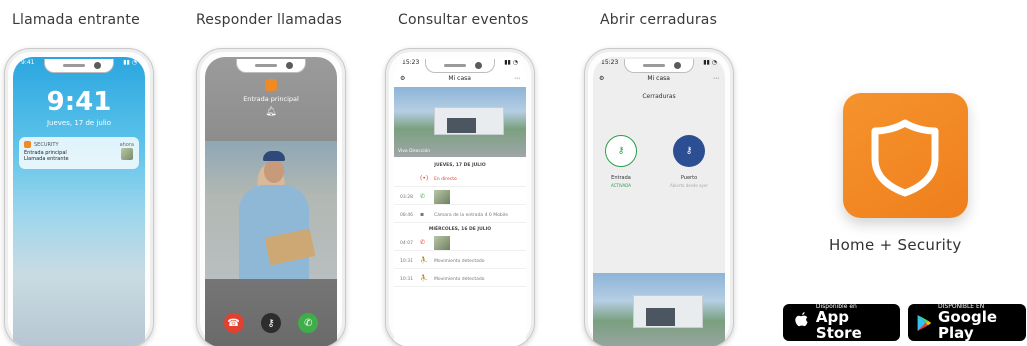 The width and height of the screenshot is (1027, 346). Describe the element at coordinates (659, 96) in the screenshot. I see `section-title: Cerraduras` at that location.